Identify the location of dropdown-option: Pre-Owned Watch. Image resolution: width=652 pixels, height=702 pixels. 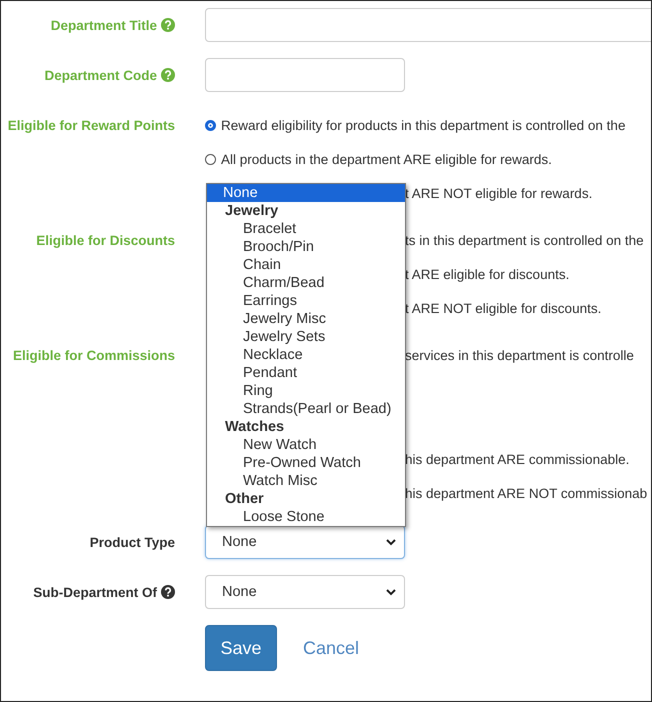
(306, 463).